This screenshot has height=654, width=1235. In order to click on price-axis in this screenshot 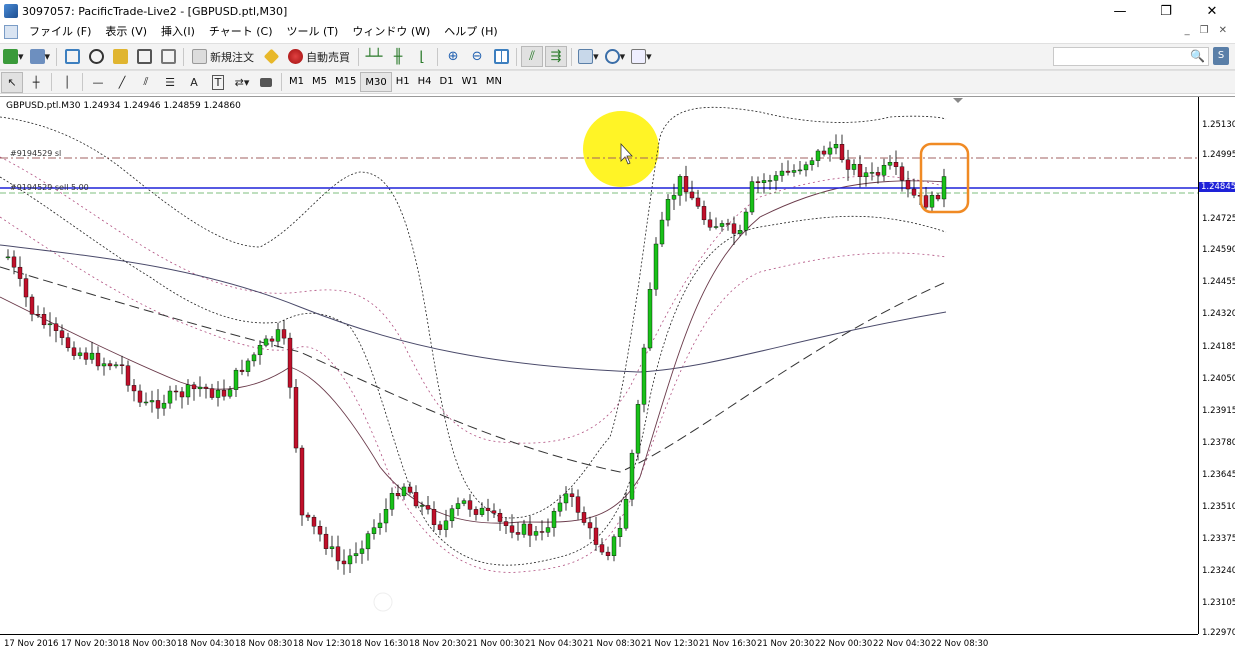, I will do `click(1216, 365)`.